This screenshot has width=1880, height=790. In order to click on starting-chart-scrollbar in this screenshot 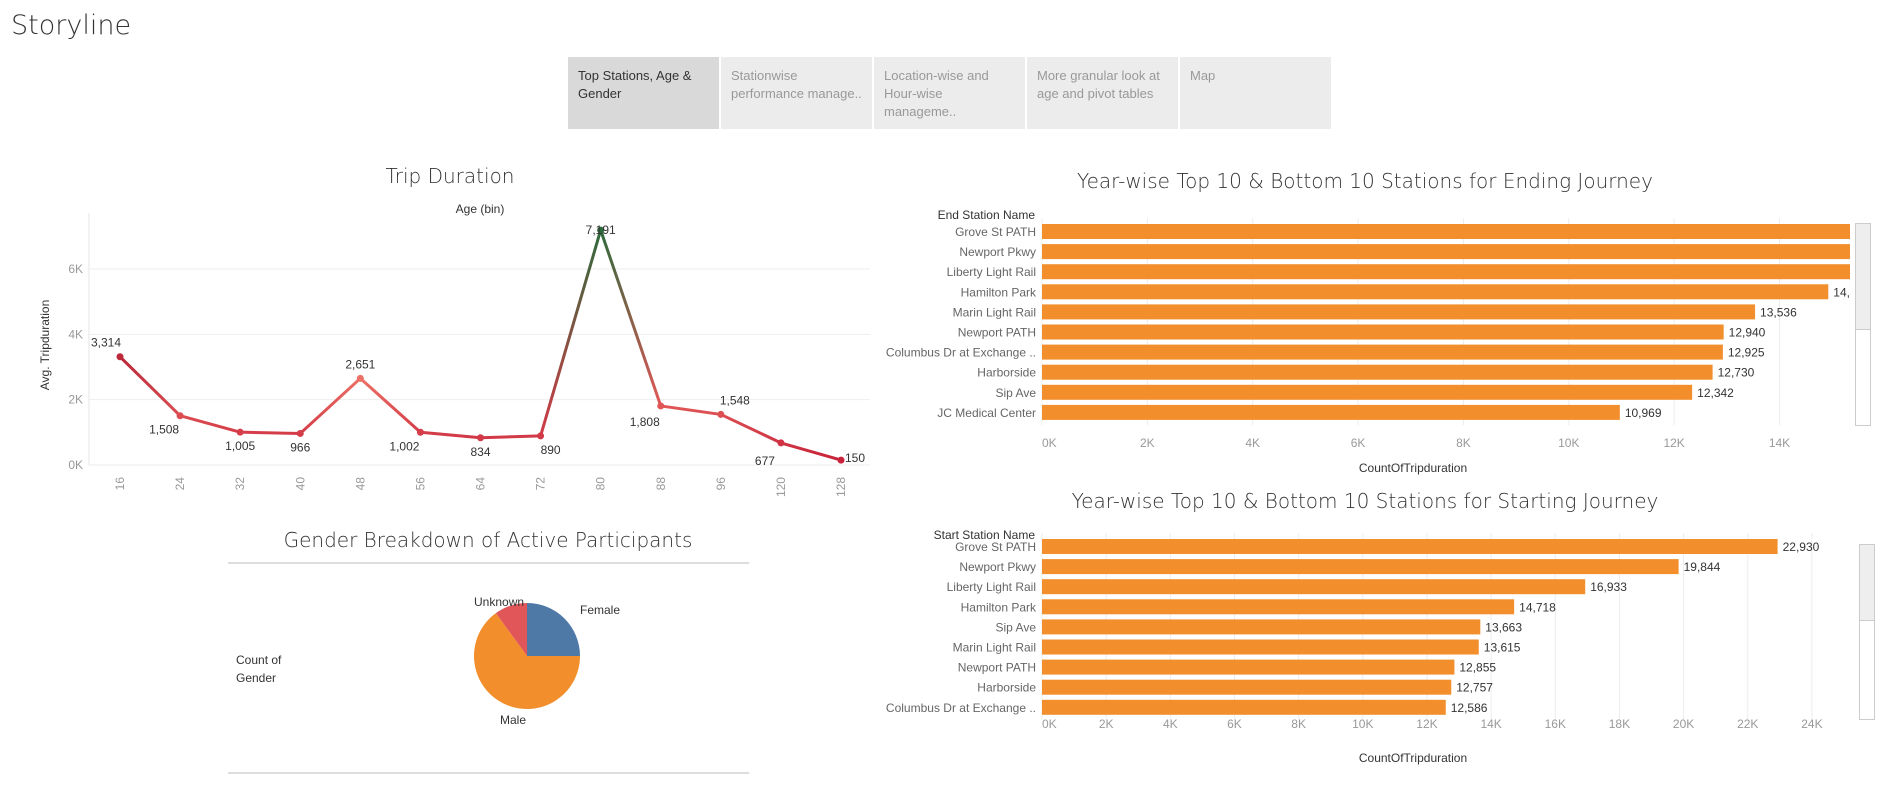, I will do `click(1867, 632)`.